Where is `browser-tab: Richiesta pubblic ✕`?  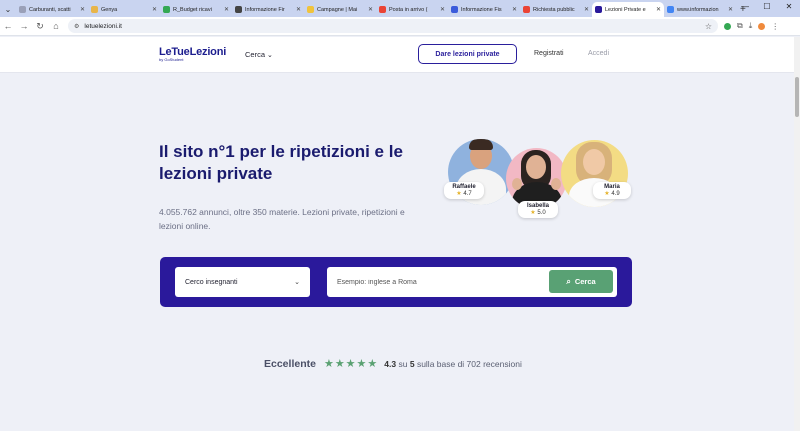 browser-tab: Richiesta pubblic ✕ is located at coordinates (556, 9).